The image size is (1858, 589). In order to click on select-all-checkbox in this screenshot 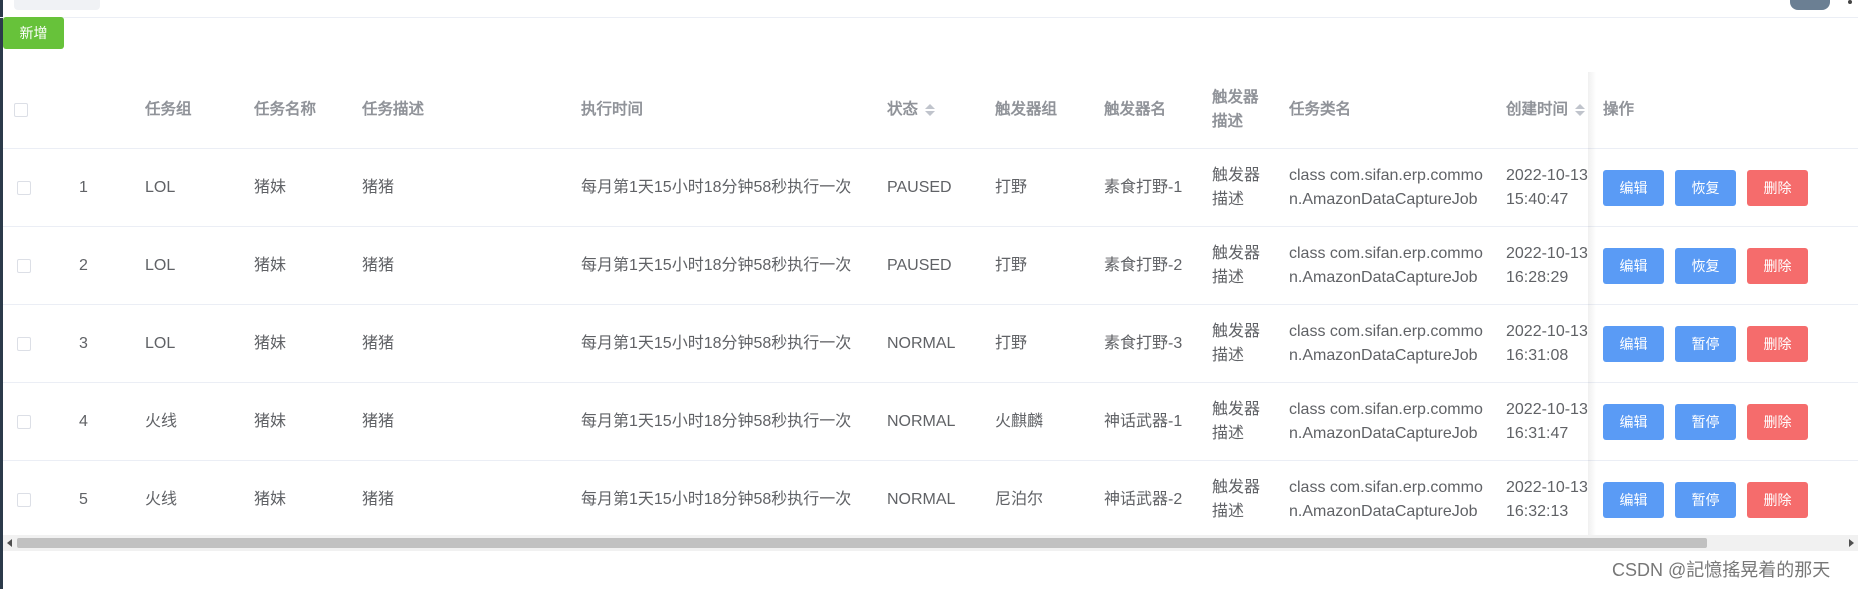, I will do `click(21, 110)`.